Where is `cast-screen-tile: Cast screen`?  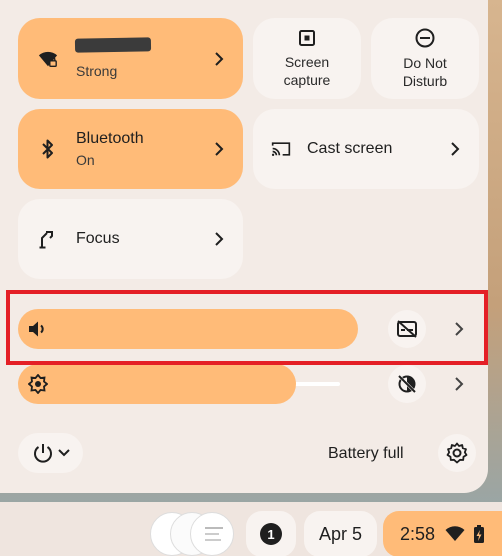 cast-screen-tile: Cast screen is located at coordinates (366, 149).